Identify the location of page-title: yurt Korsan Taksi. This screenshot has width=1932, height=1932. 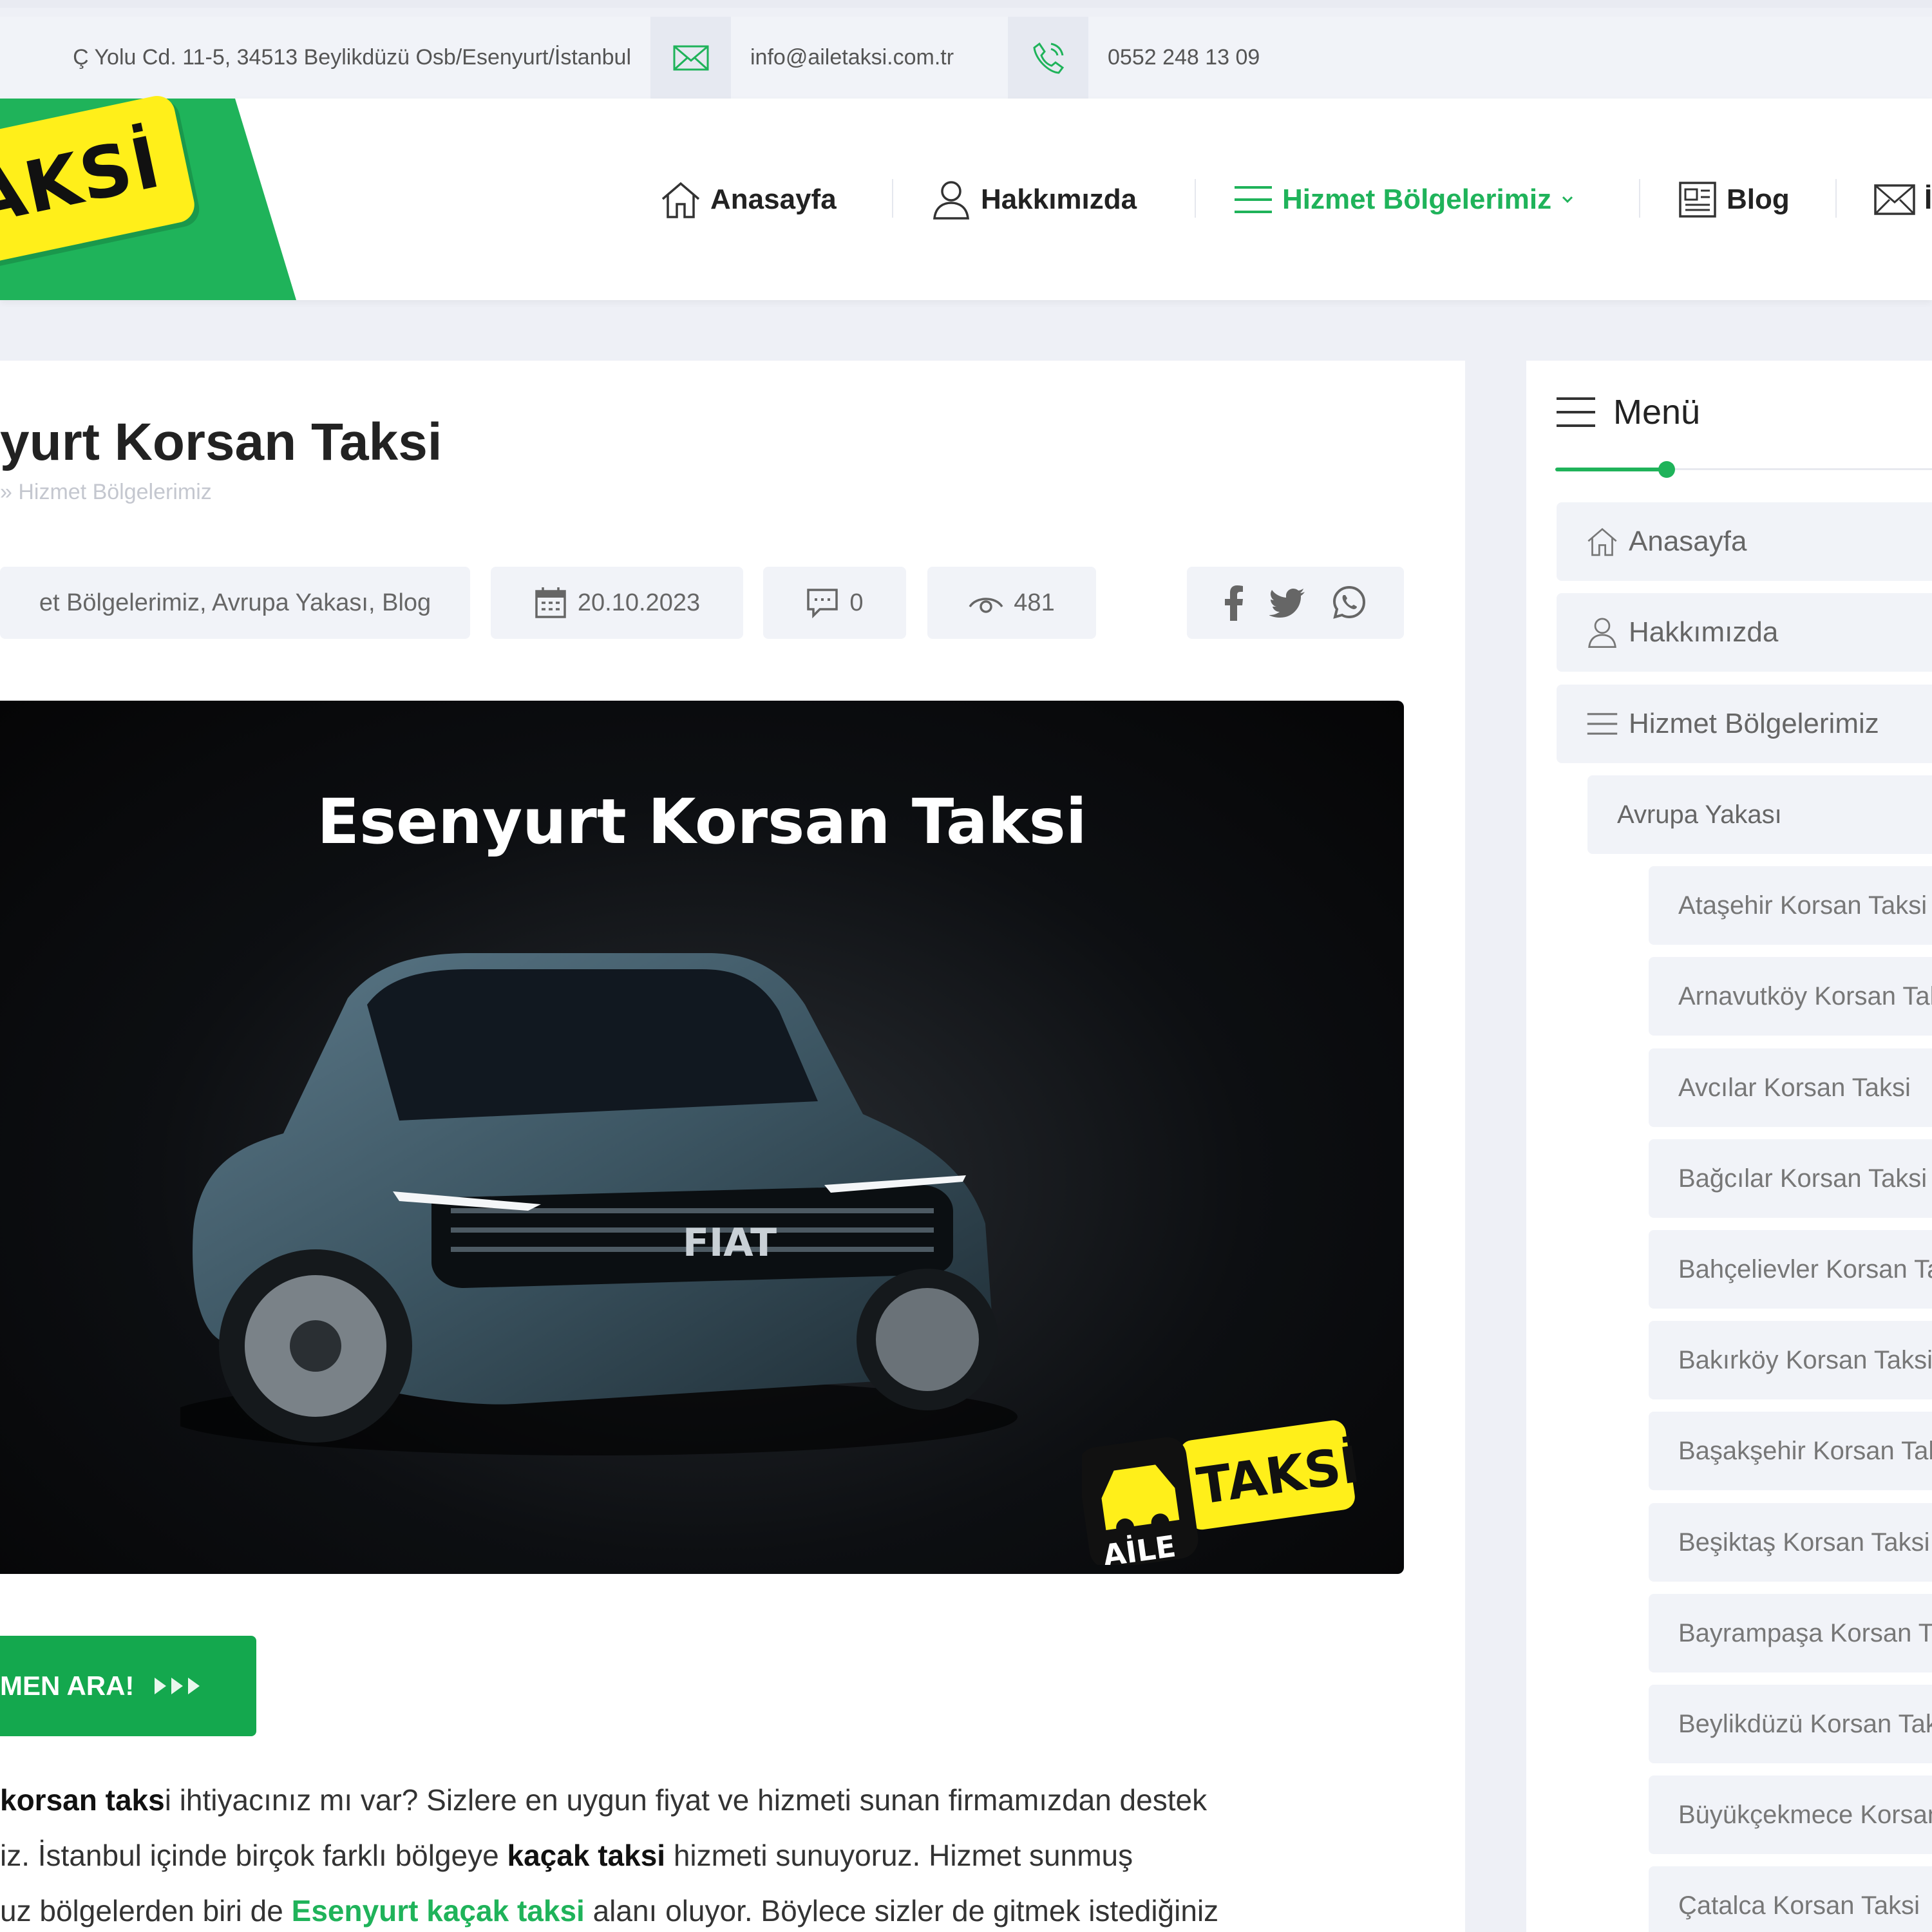
(221, 442).